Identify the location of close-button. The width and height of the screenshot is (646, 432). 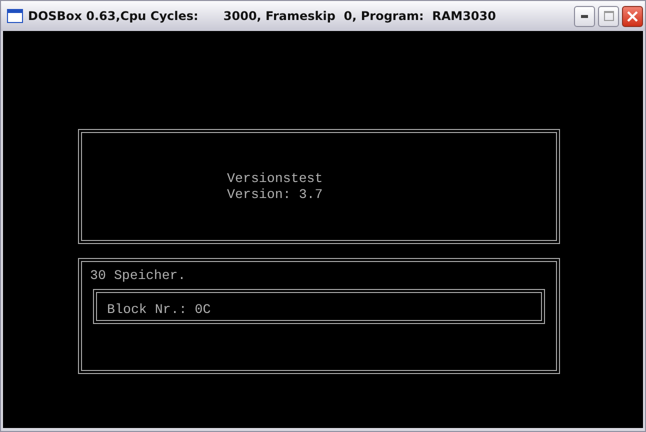
(632, 16).